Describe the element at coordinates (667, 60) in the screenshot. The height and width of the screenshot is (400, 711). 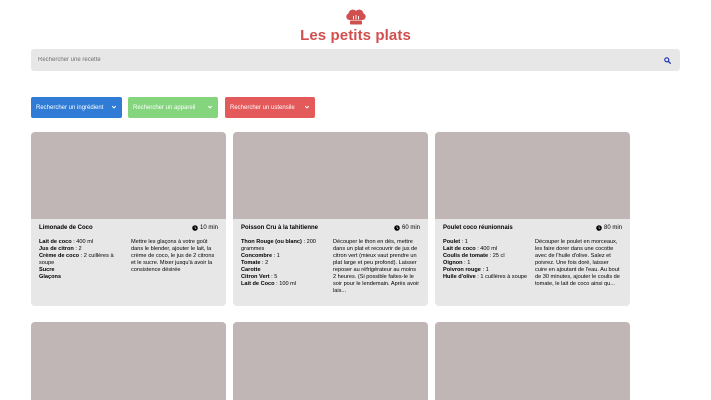
I see `search-icon` at that location.